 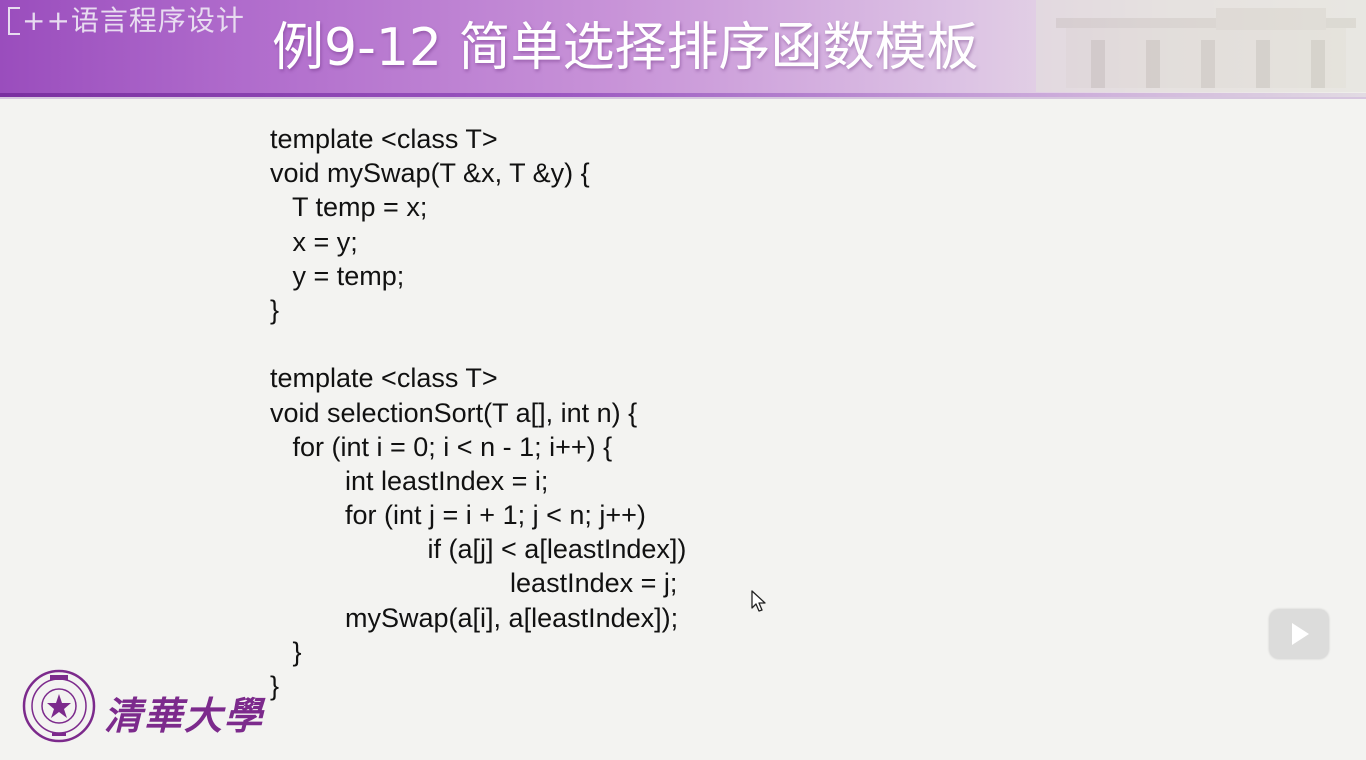 I want to click on bracket-icon, so click(x=14, y=21).